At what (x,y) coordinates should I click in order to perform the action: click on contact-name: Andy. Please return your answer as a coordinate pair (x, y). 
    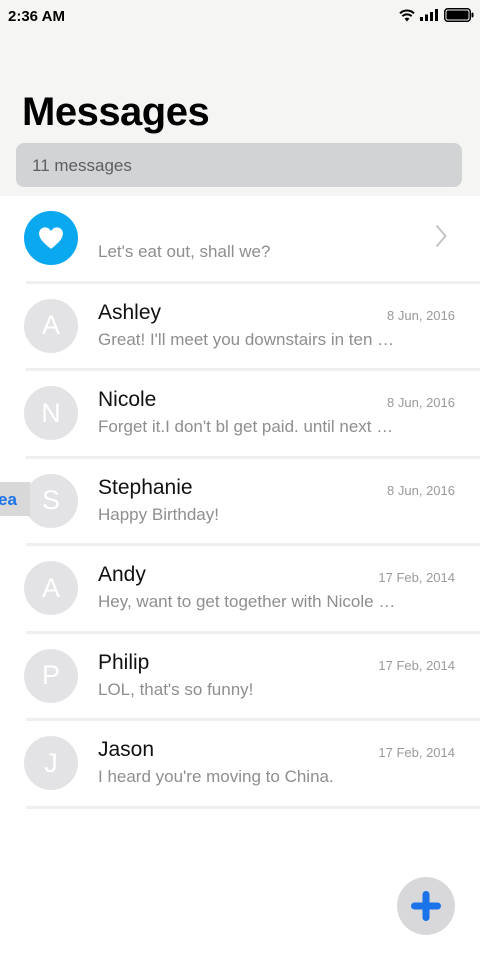
    Looking at the image, I should click on (122, 574).